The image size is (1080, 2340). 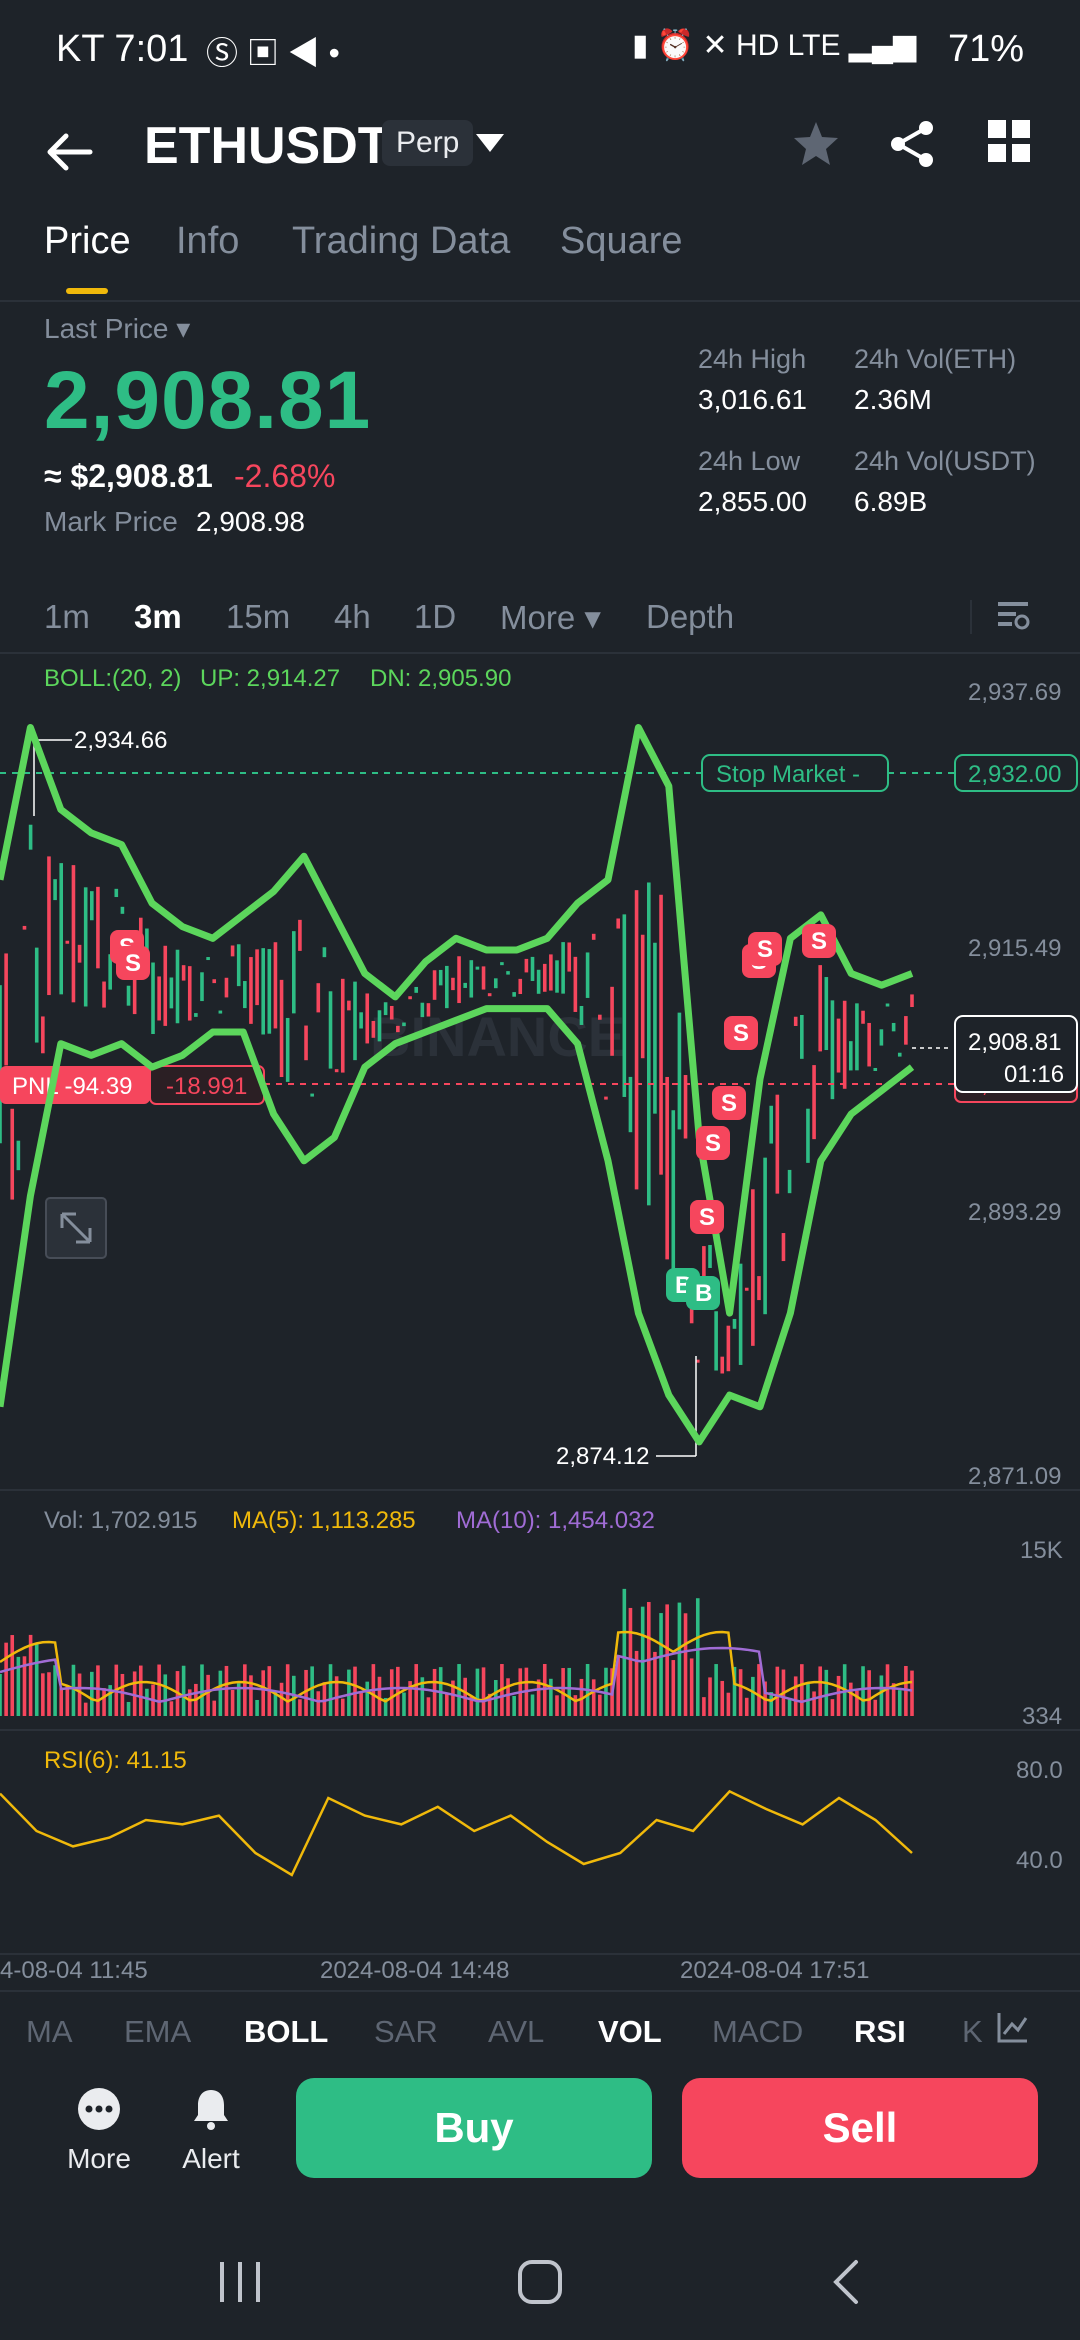 What do you see at coordinates (258, 617) in the screenshot?
I see `interval-15m: 15m` at bounding box center [258, 617].